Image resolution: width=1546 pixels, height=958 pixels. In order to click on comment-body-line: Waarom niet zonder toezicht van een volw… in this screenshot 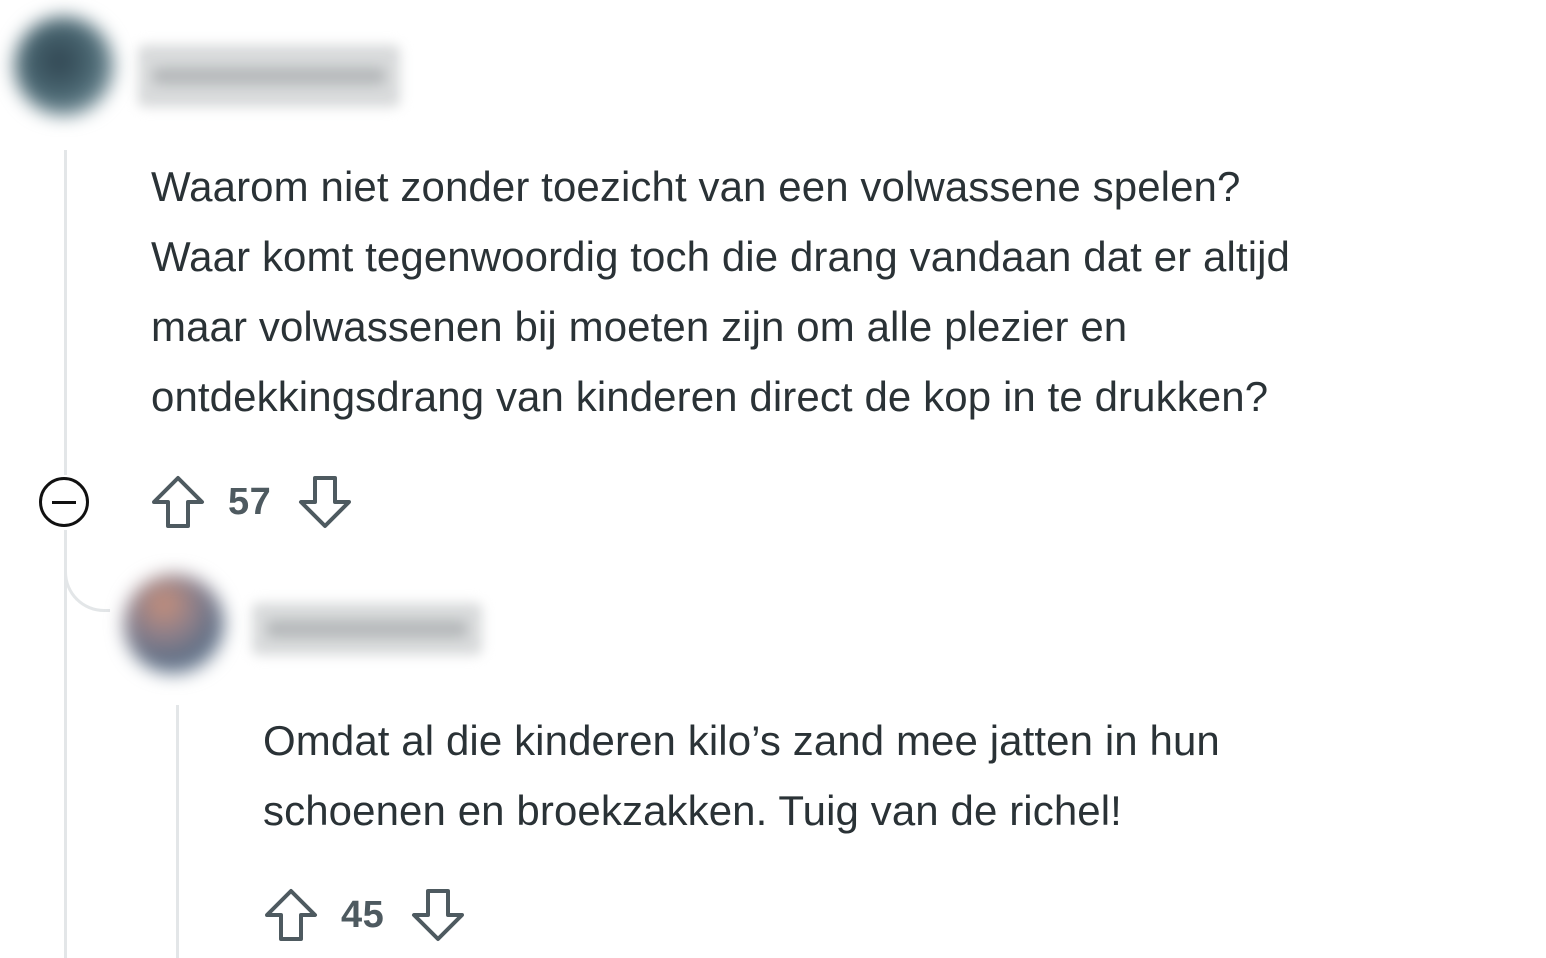, I will do `click(696, 186)`.